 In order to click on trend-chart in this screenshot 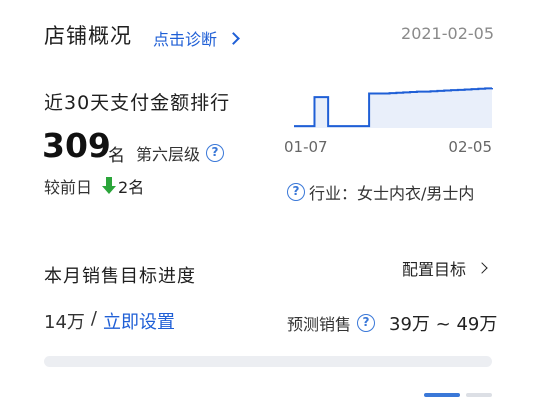, I will do `click(393, 107)`.